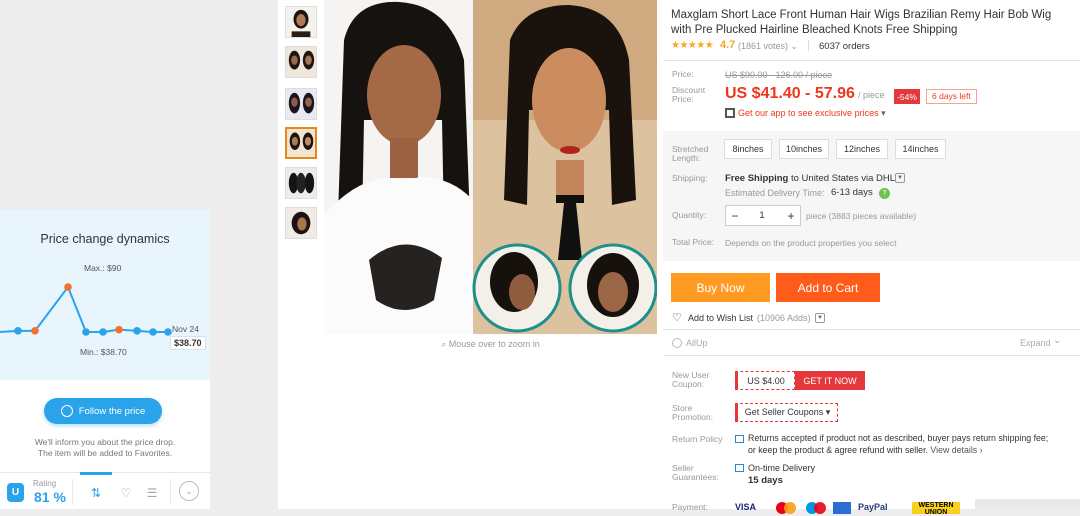 Image resolution: width=1080 pixels, height=516 pixels. Describe the element at coordinates (884, 193) in the screenshot. I see `help-icon: ?` at that location.